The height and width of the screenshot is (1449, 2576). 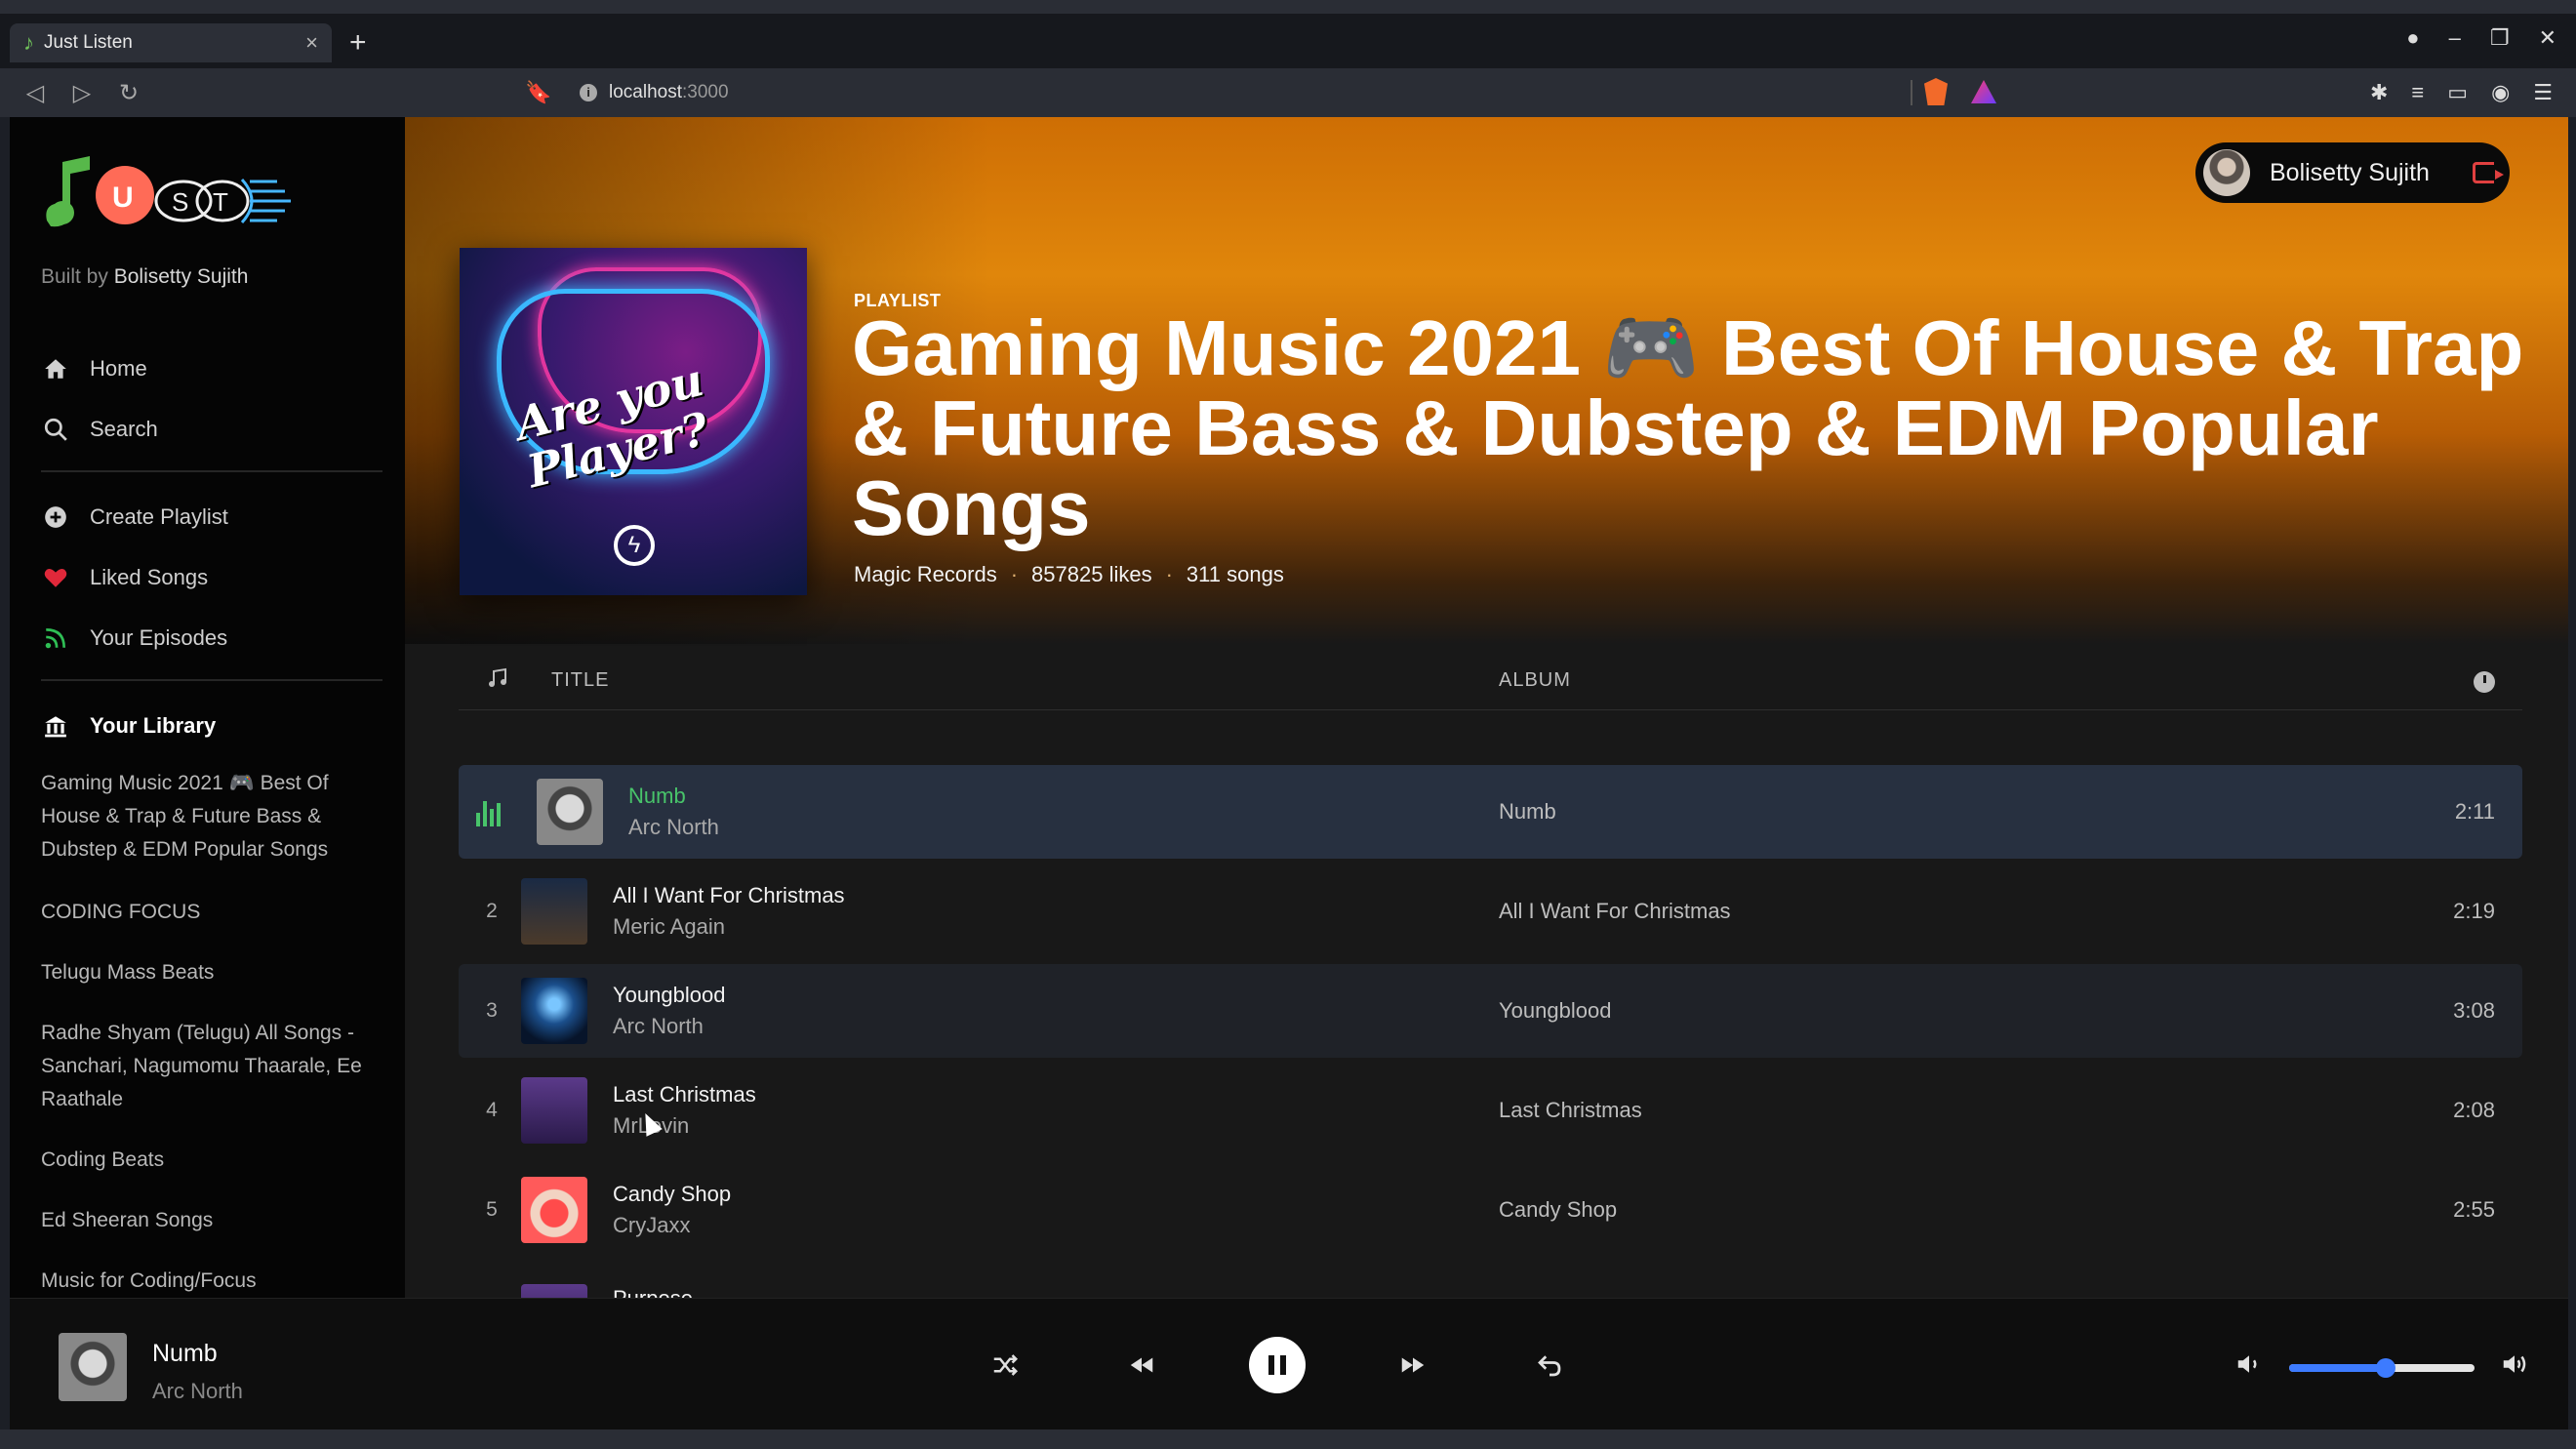 I want to click on browser-tab: ♪ Just Listen ×, so click(x=171, y=42).